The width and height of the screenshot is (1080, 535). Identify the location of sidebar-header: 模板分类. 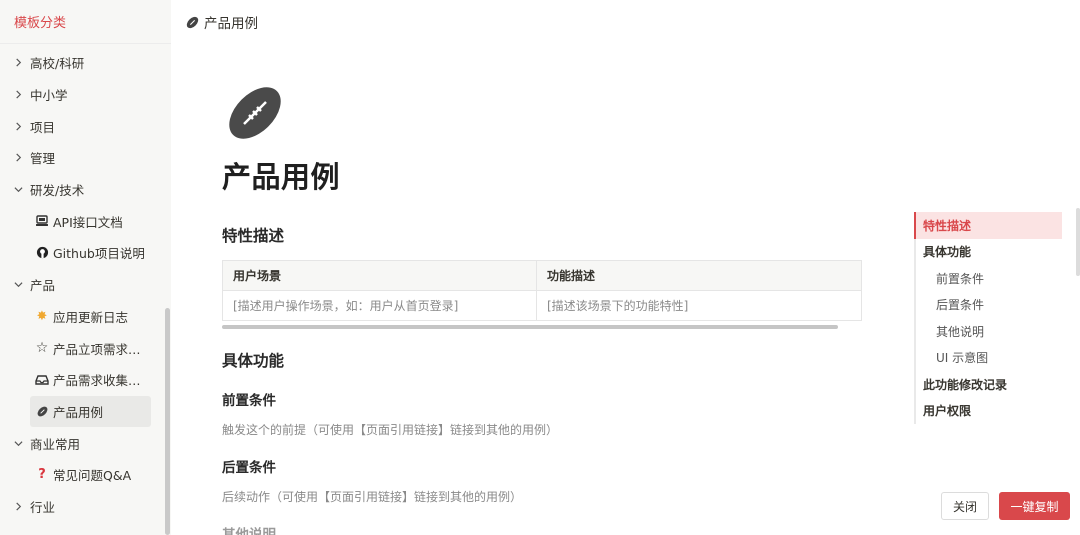
(85, 22).